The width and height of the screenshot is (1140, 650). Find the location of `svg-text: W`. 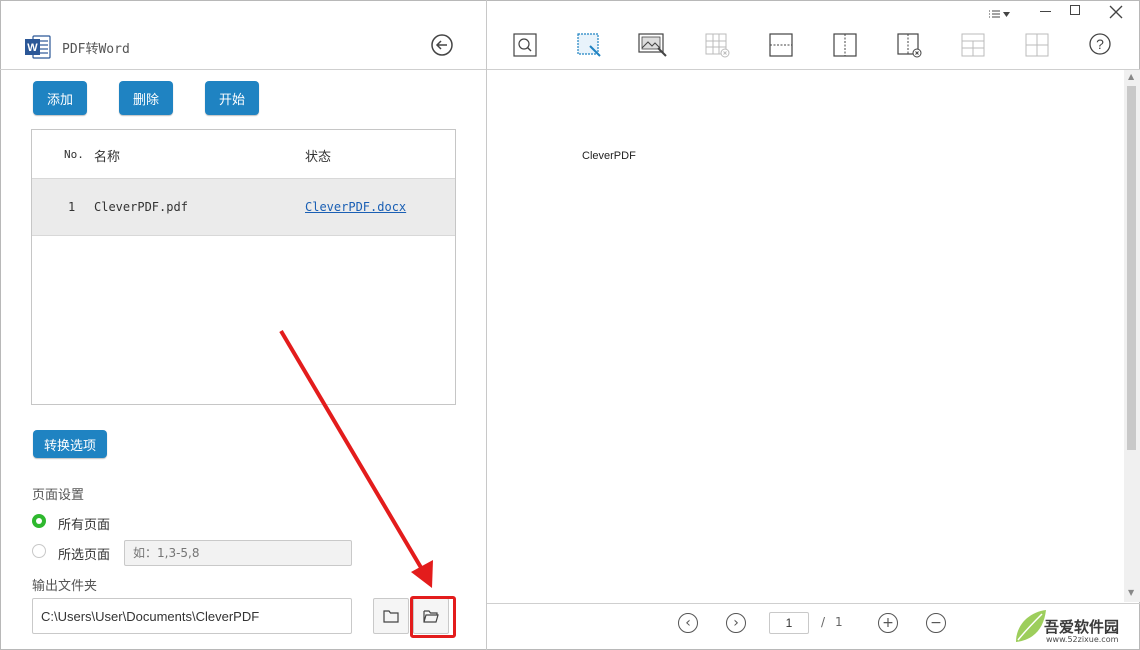

svg-text: W is located at coordinates (32, 48).